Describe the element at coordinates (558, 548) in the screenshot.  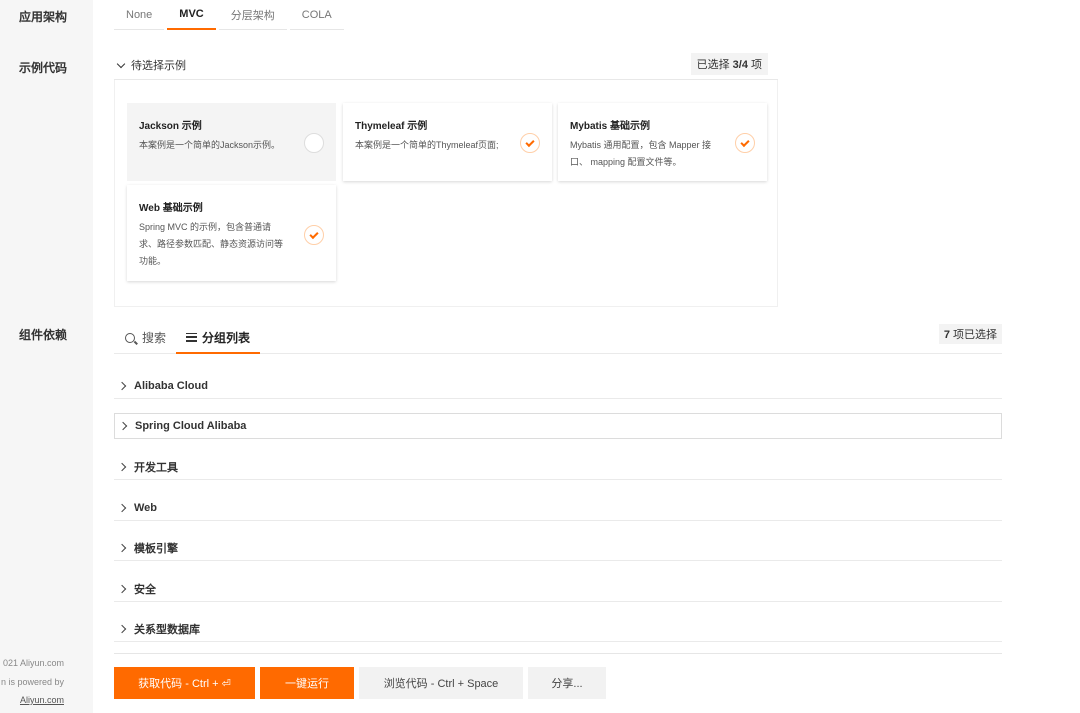
I see `group-template-engine: 模板引擎` at that location.